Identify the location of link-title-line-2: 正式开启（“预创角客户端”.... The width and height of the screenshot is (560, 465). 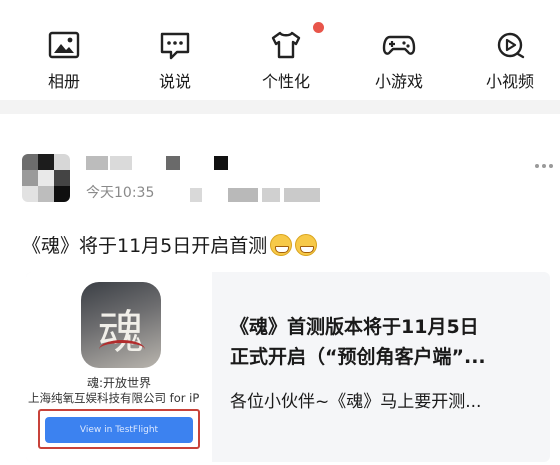
(358, 357).